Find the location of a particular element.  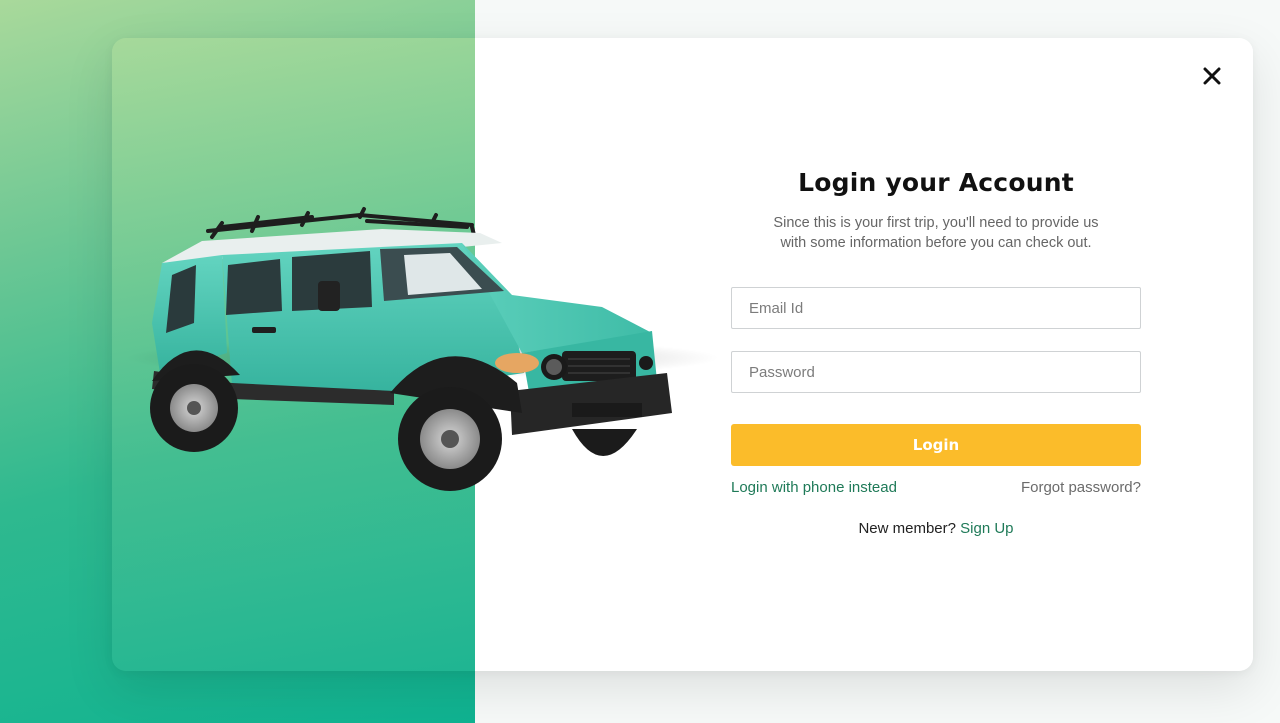

new-member-text: New member? is located at coordinates (907, 528).